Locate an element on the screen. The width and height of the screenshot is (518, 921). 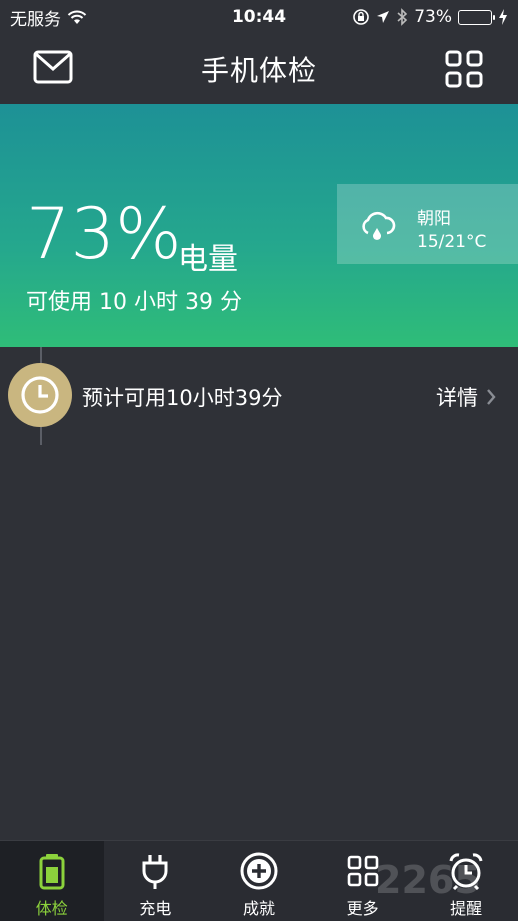
mail-icon is located at coordinates (53, 67).